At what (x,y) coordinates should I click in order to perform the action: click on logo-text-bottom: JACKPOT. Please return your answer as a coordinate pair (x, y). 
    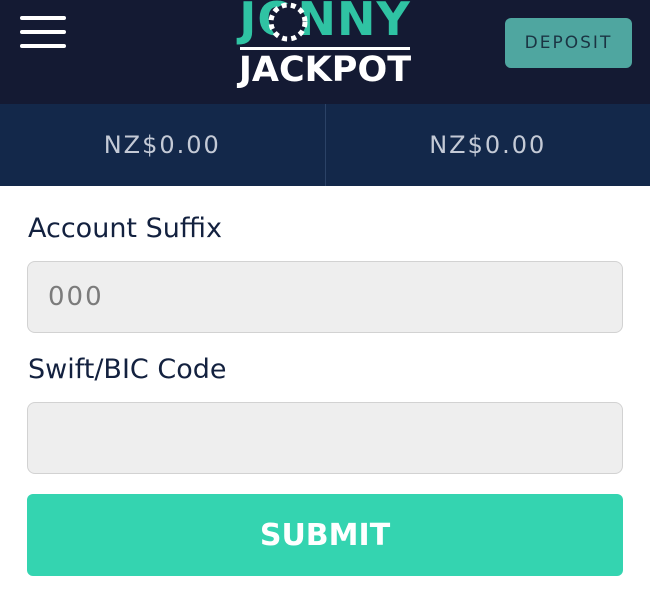
    Looking at the image, I should click on (325, 70).